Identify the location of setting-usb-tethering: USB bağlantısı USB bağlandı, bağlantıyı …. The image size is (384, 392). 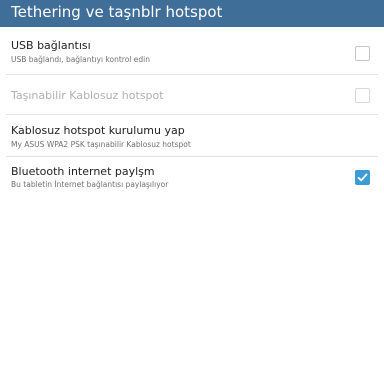
(192, 52).